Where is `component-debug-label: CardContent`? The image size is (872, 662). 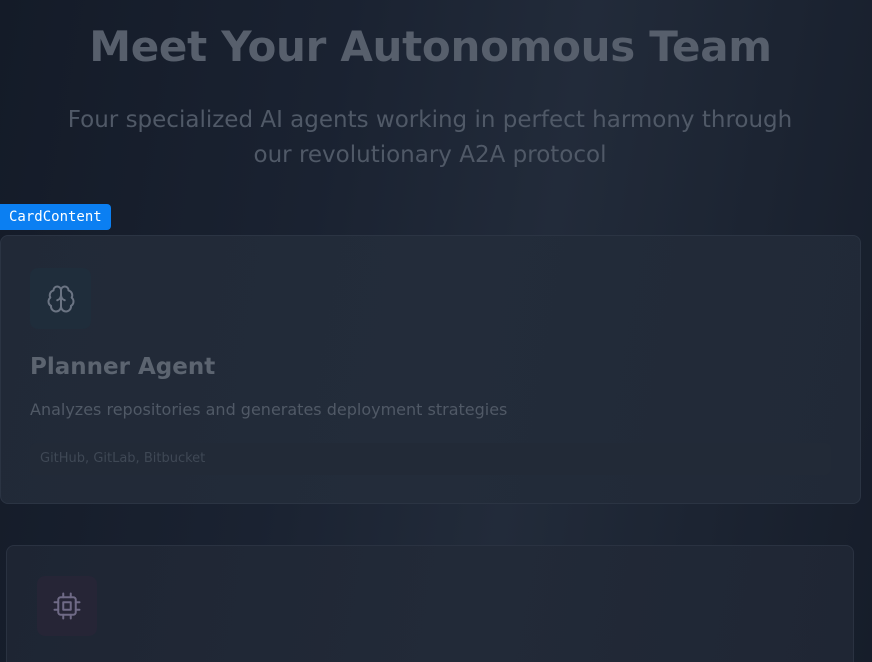
component-debug-label: CardContent is located at coordinates (55, 217).